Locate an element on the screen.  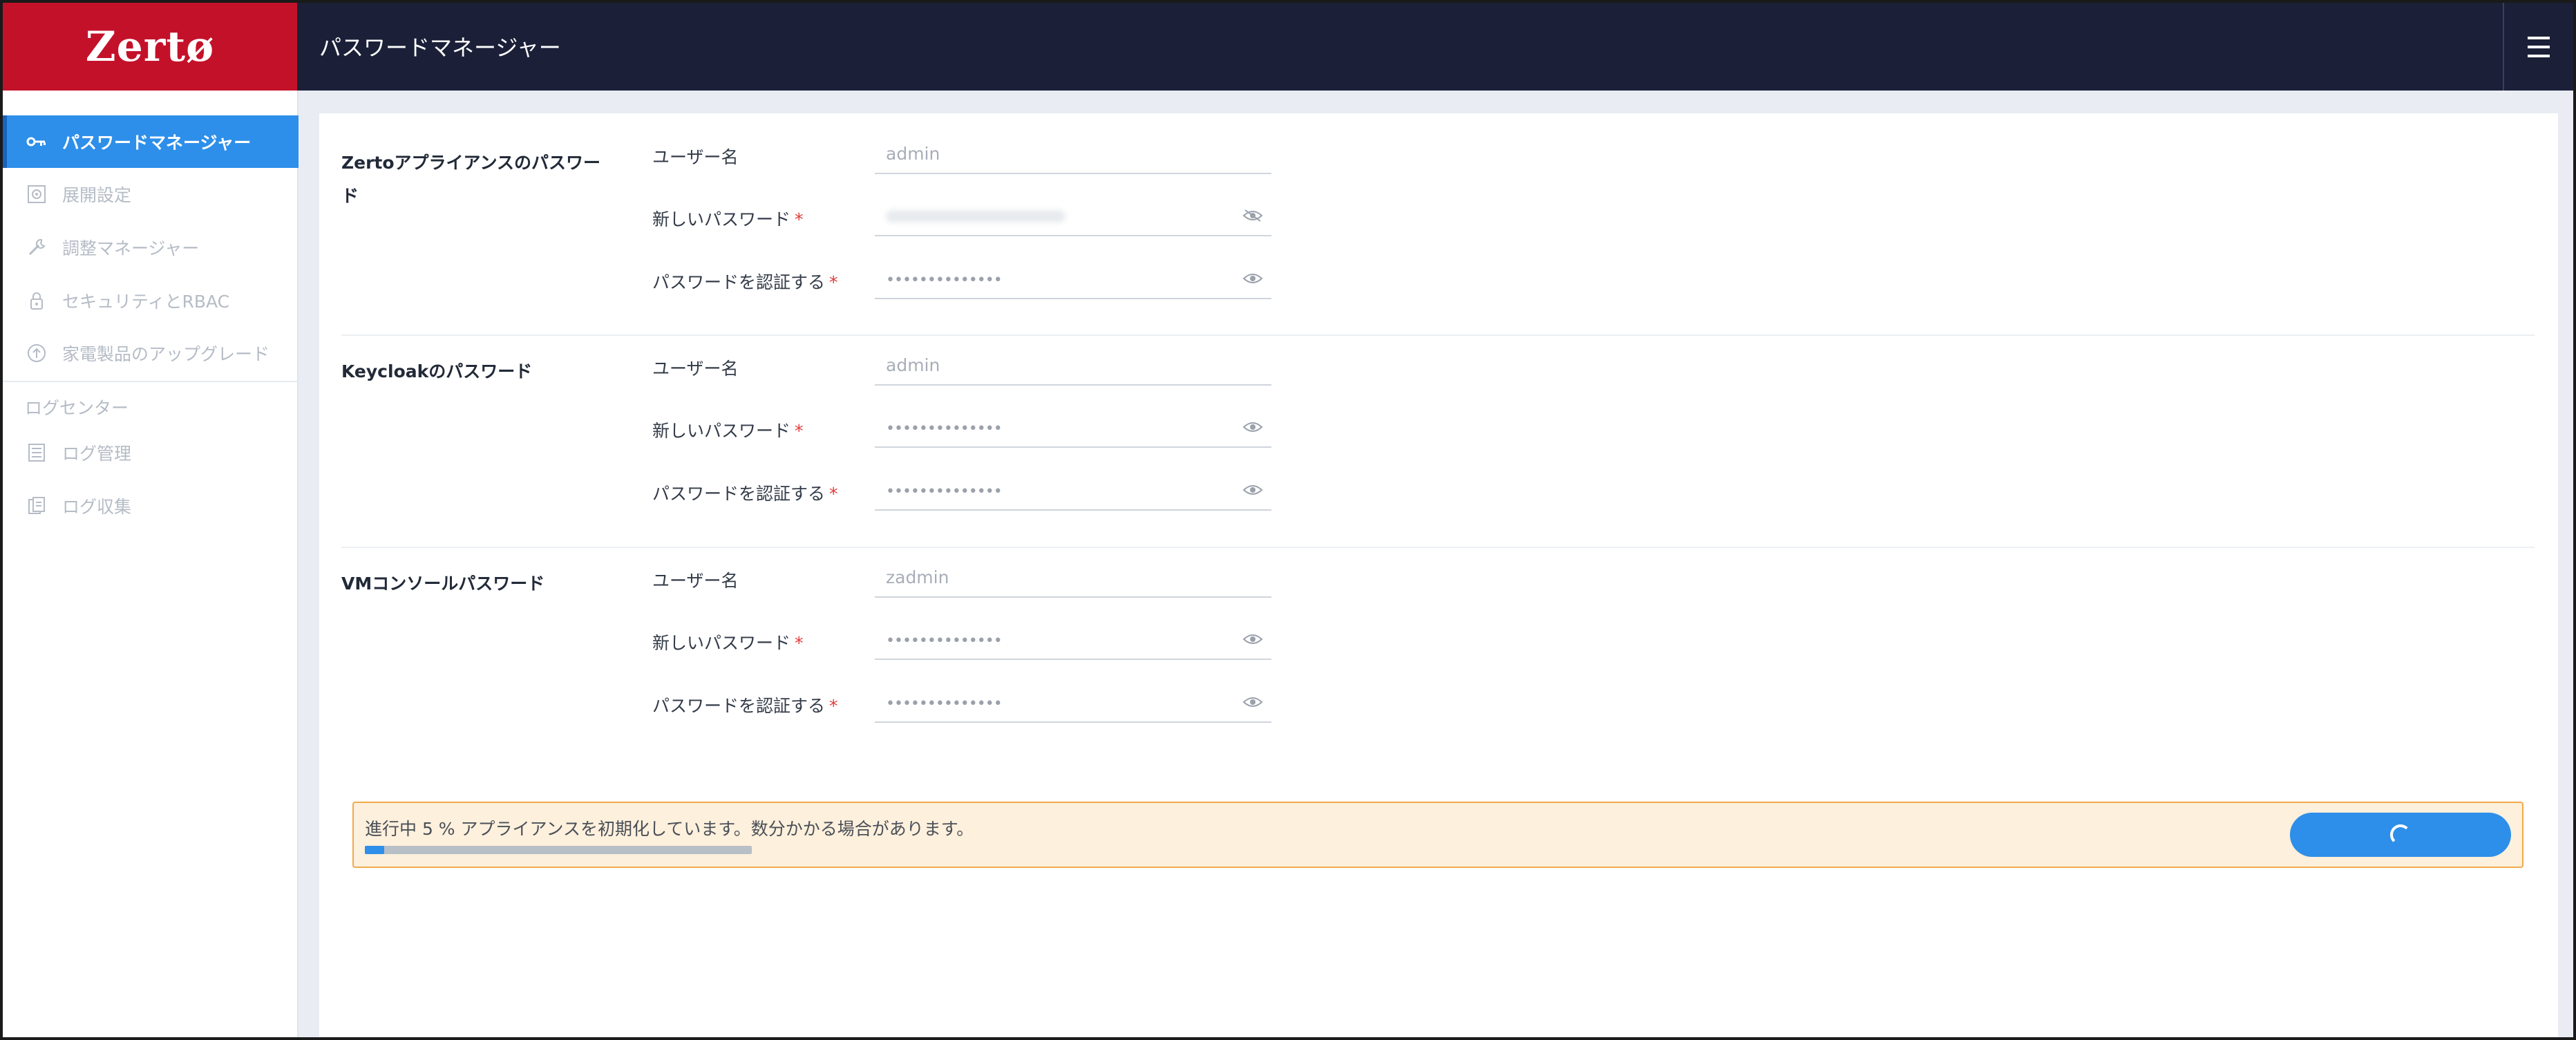
sidebar-item-security-rbac: セキュリティとRBAC is located at coordinates (151, 300).